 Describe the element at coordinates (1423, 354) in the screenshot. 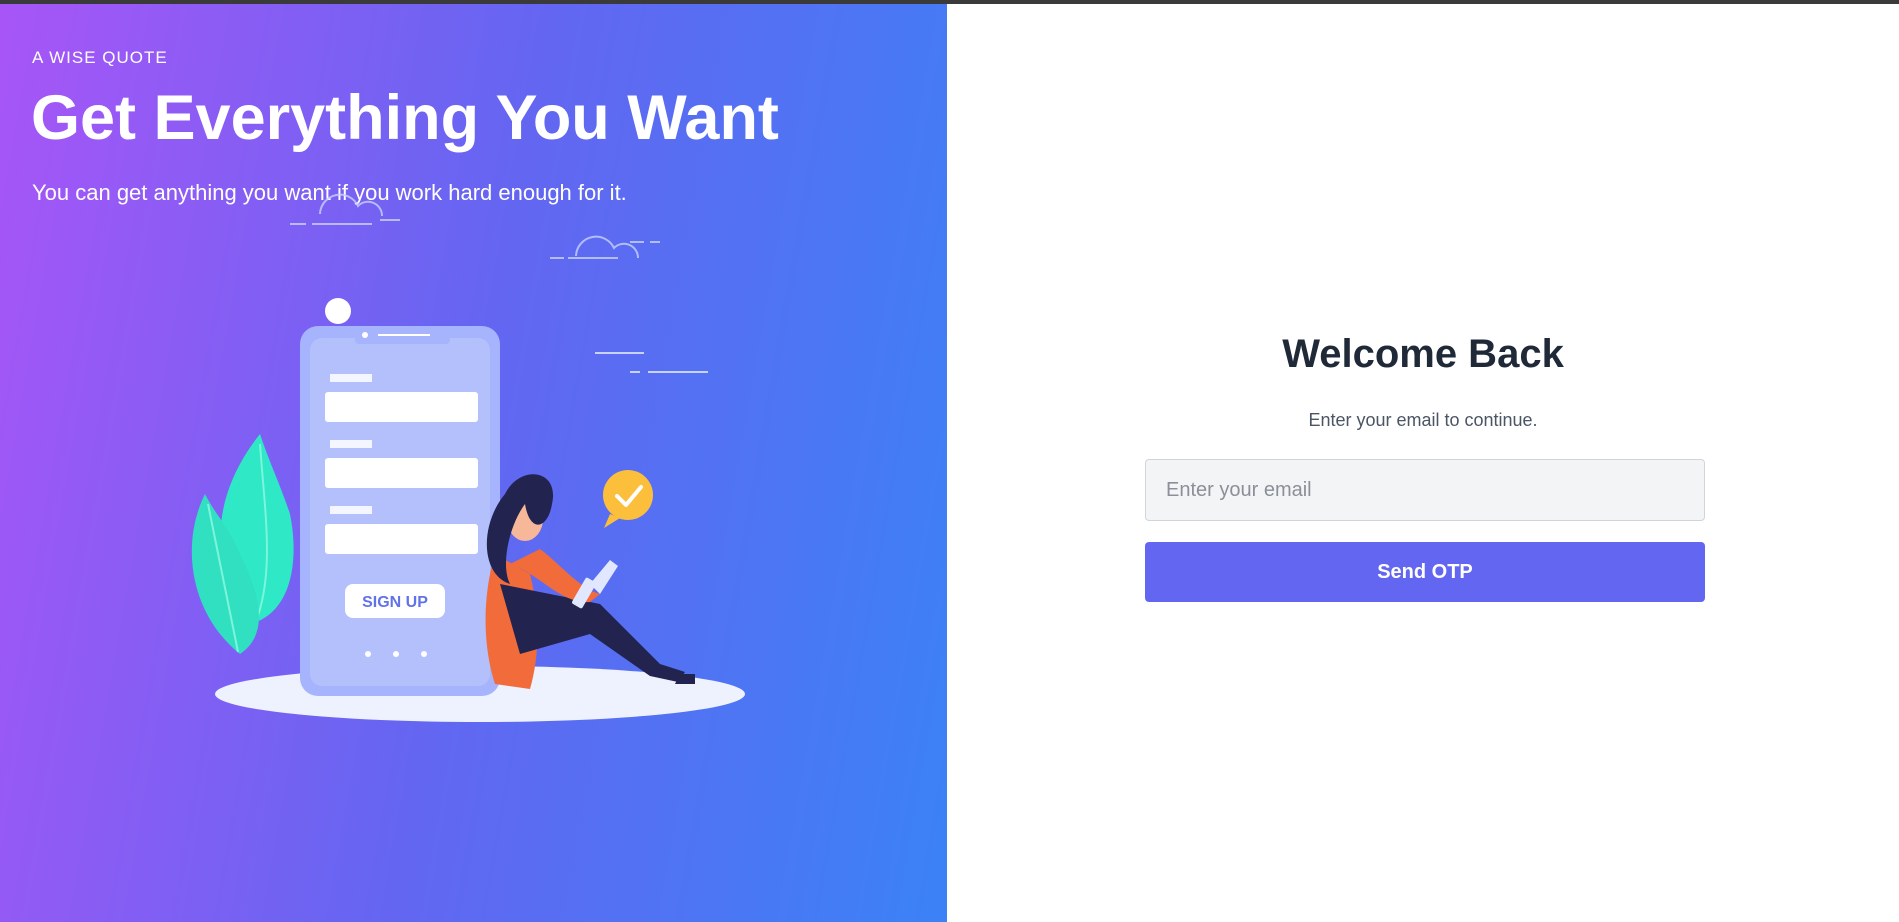

I see `welcome-title: Welcome Back` at that location.